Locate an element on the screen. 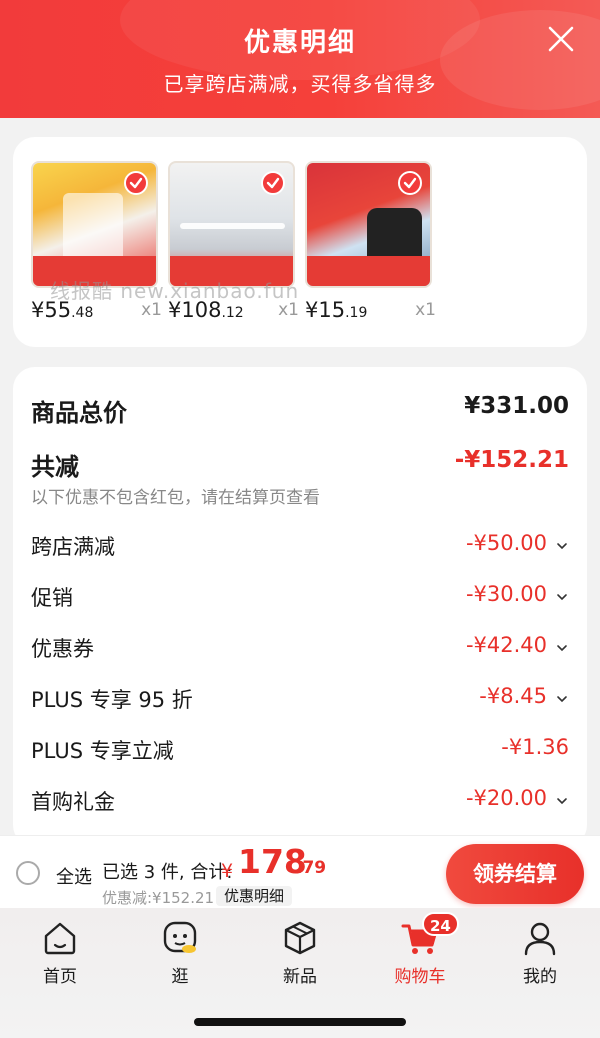  total-reduce-value: -¥152.21 is located at coordinates (511, 460).